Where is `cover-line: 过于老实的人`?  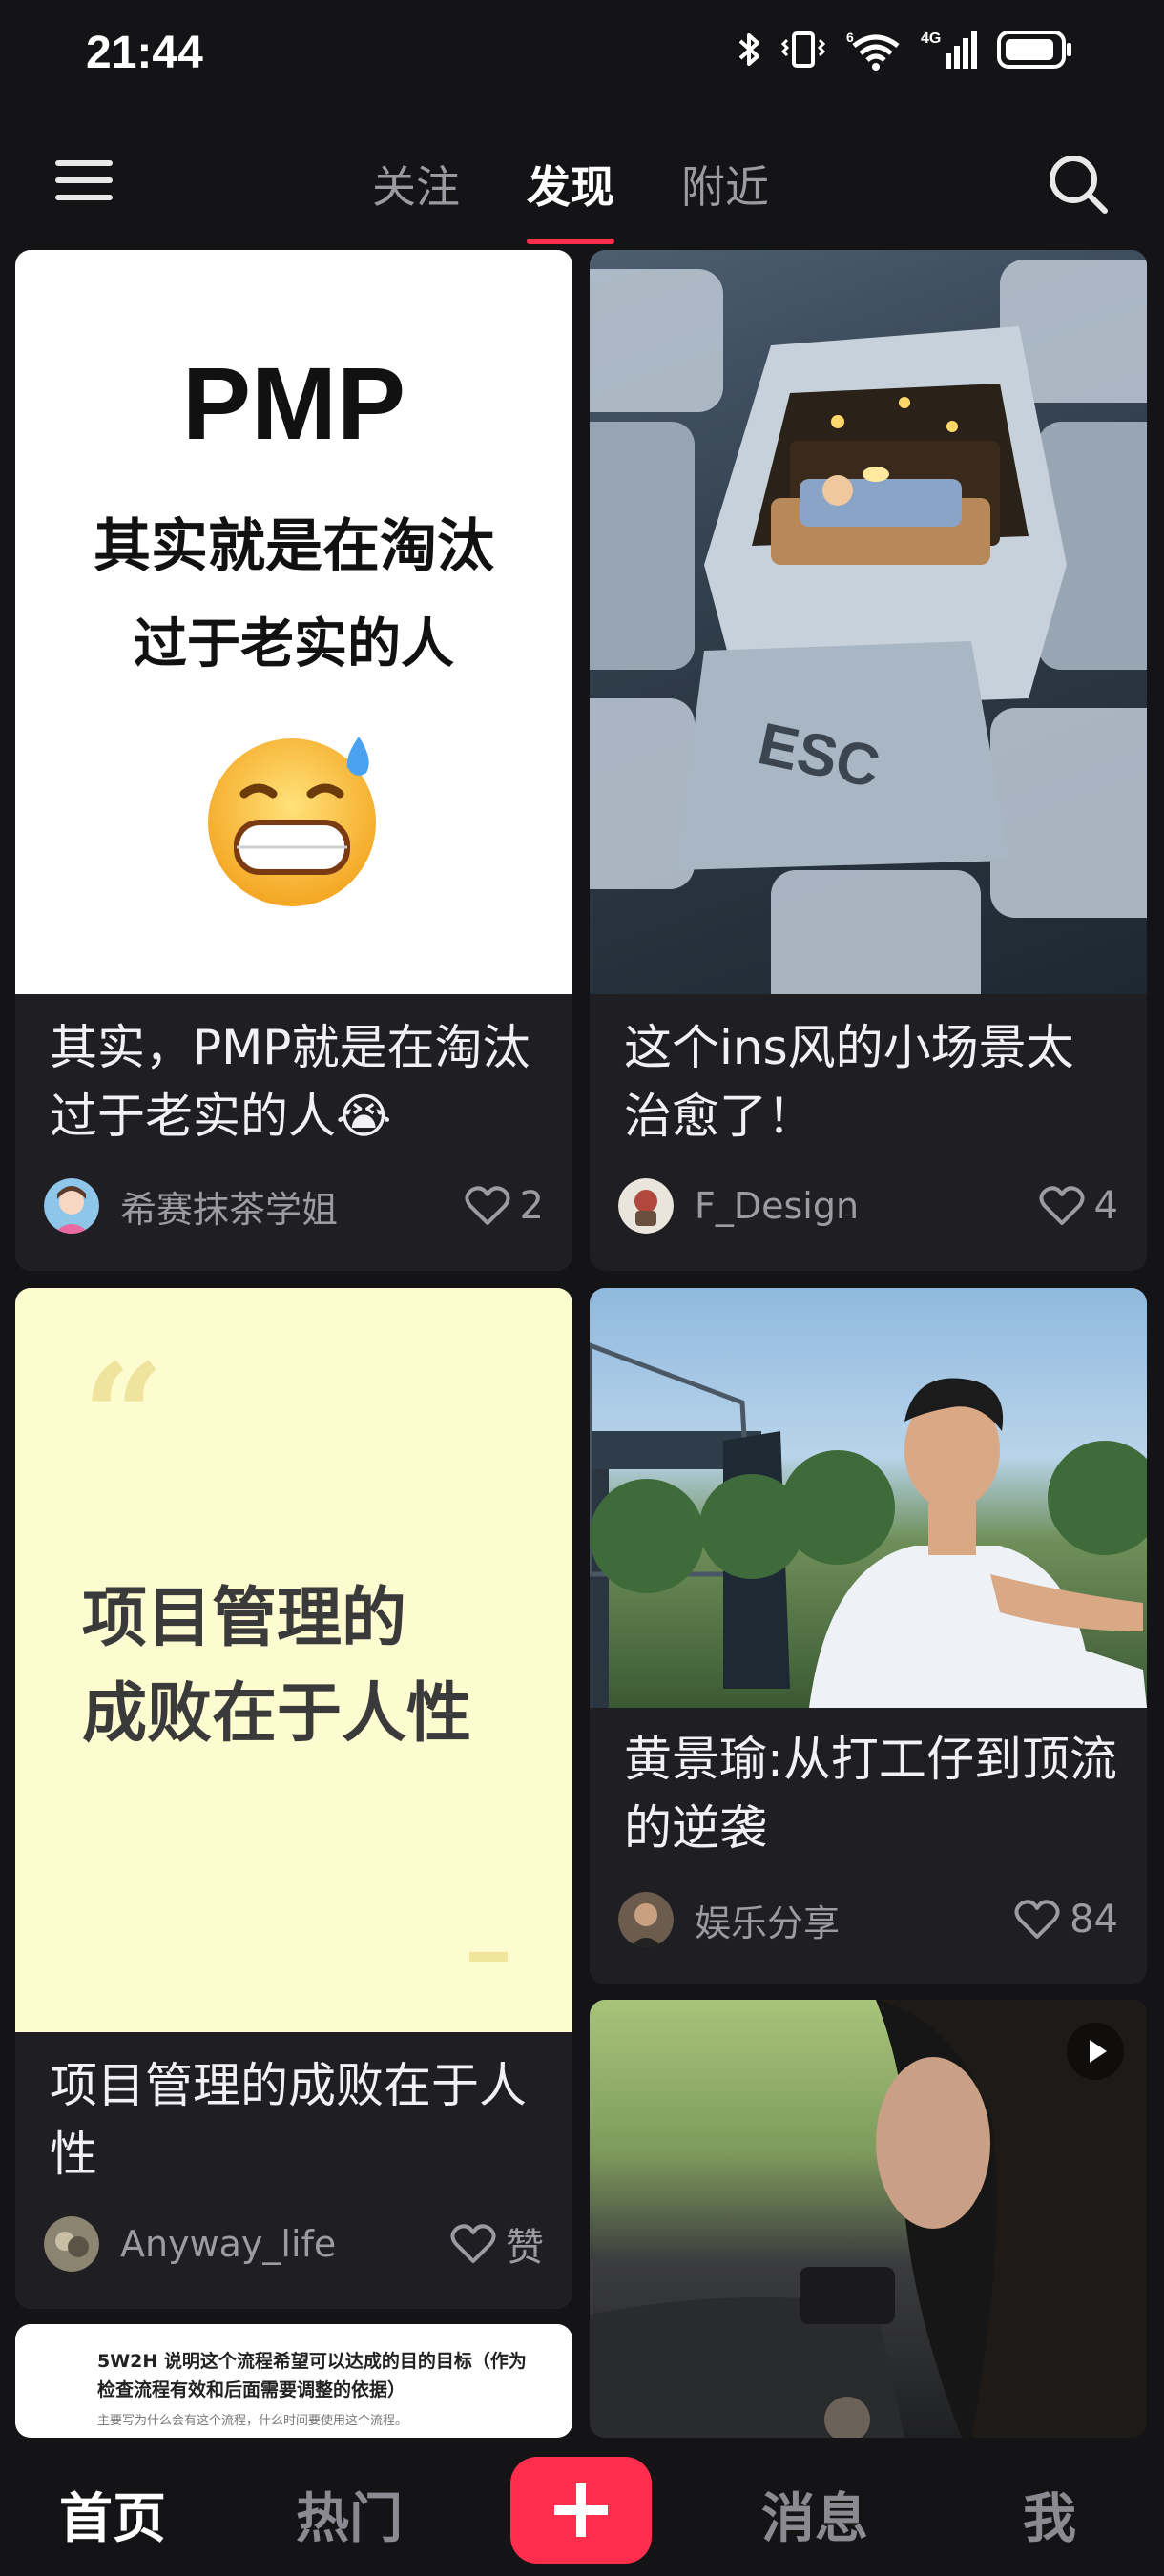 cover-line: 过于老实的人 is located at coordinates (294, 644).